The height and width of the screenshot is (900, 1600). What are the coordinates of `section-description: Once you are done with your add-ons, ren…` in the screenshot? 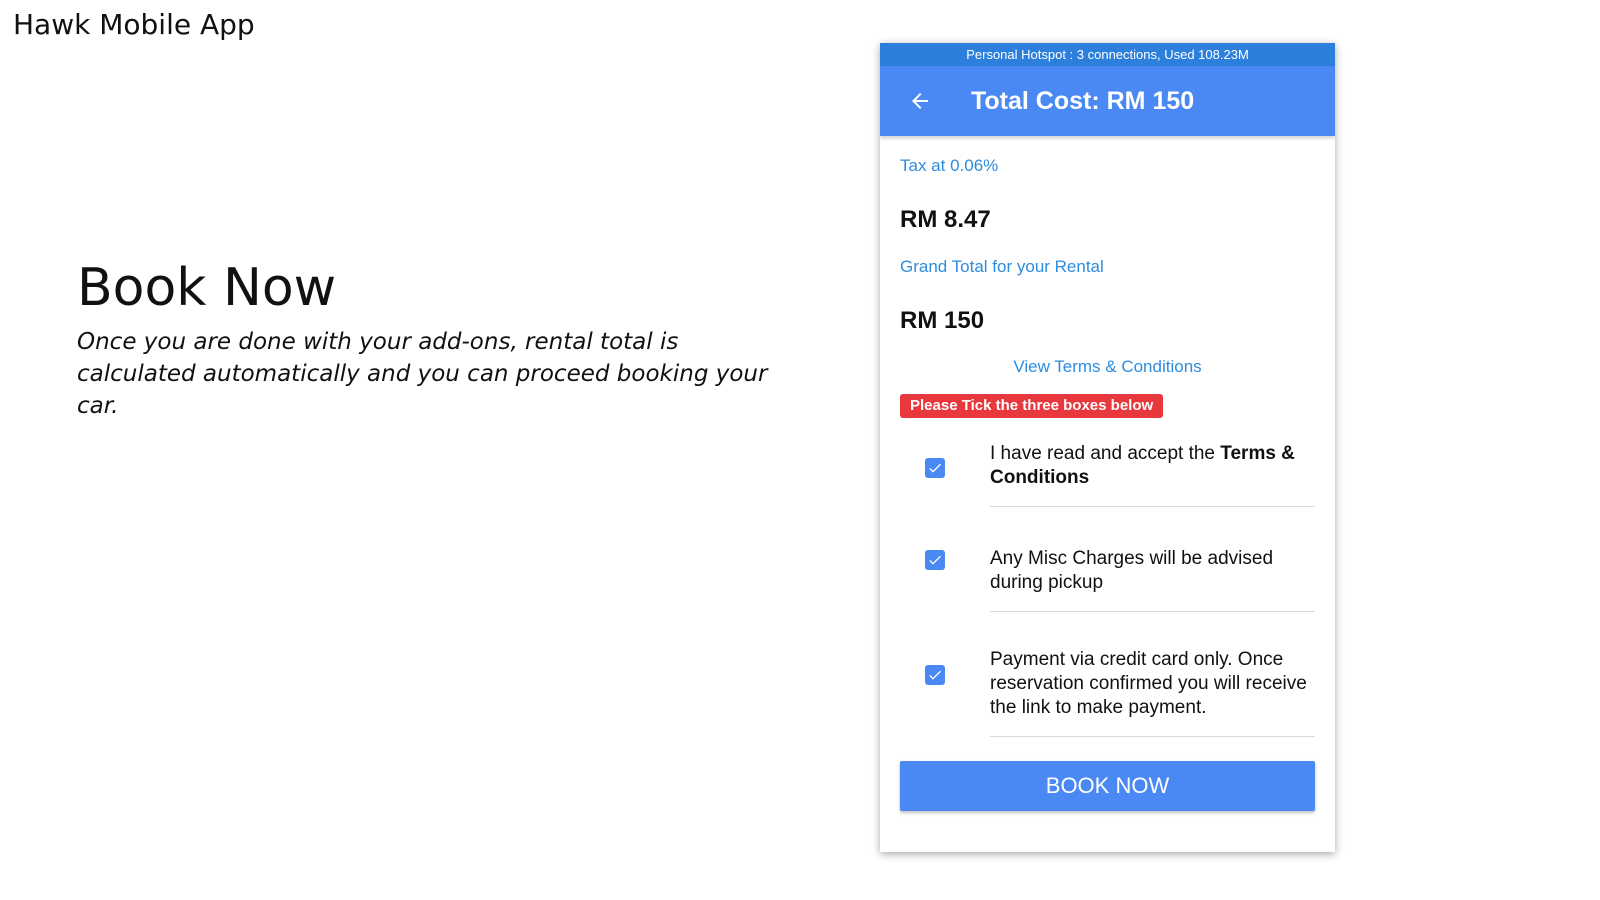 It's located at (422, 374).